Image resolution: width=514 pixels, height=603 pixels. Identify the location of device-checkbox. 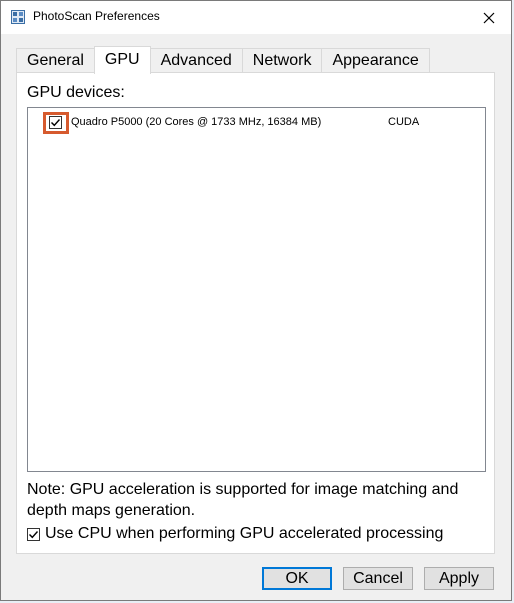
(55, 122).